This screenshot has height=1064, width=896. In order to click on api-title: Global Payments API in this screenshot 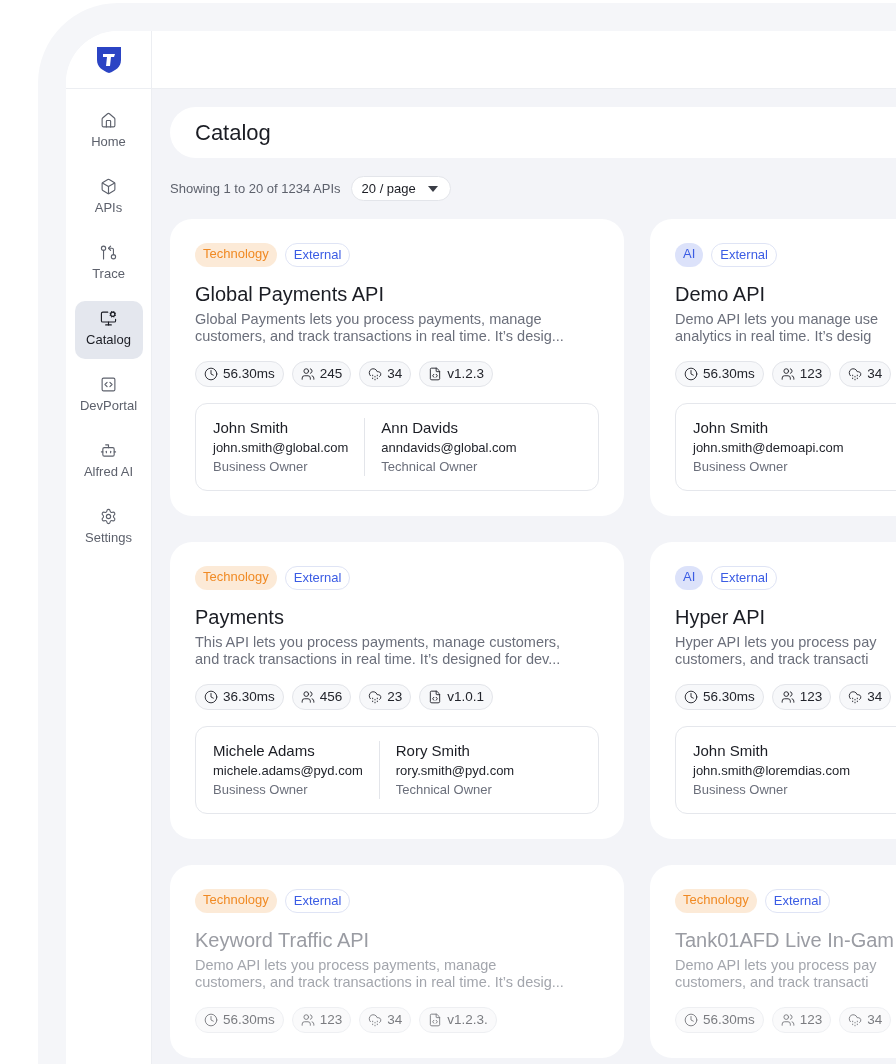, I will do `click(290, 294)`.